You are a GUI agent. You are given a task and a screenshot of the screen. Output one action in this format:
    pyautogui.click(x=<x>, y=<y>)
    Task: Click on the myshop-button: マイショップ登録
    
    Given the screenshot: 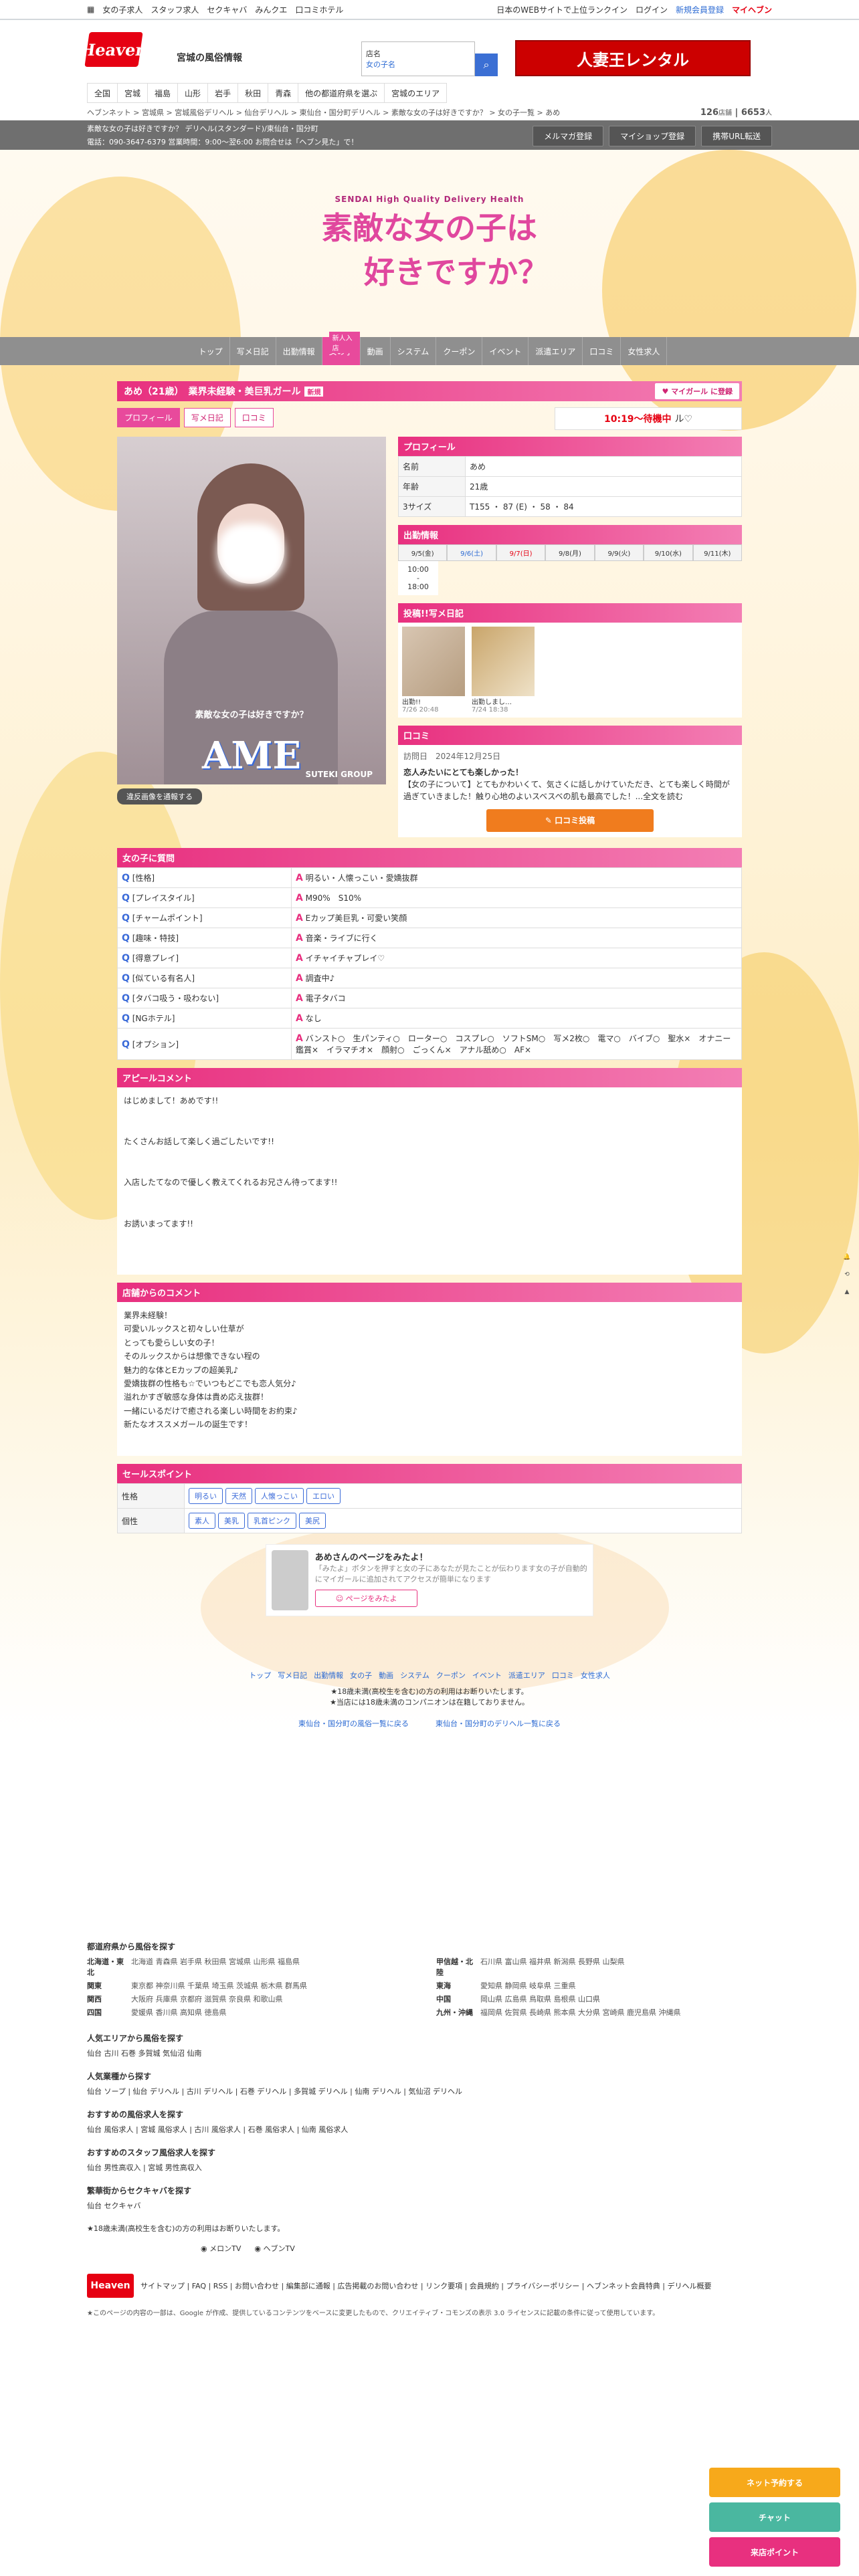 What is the action you would take?
    pyautogui.click(x=652, y=136)
    